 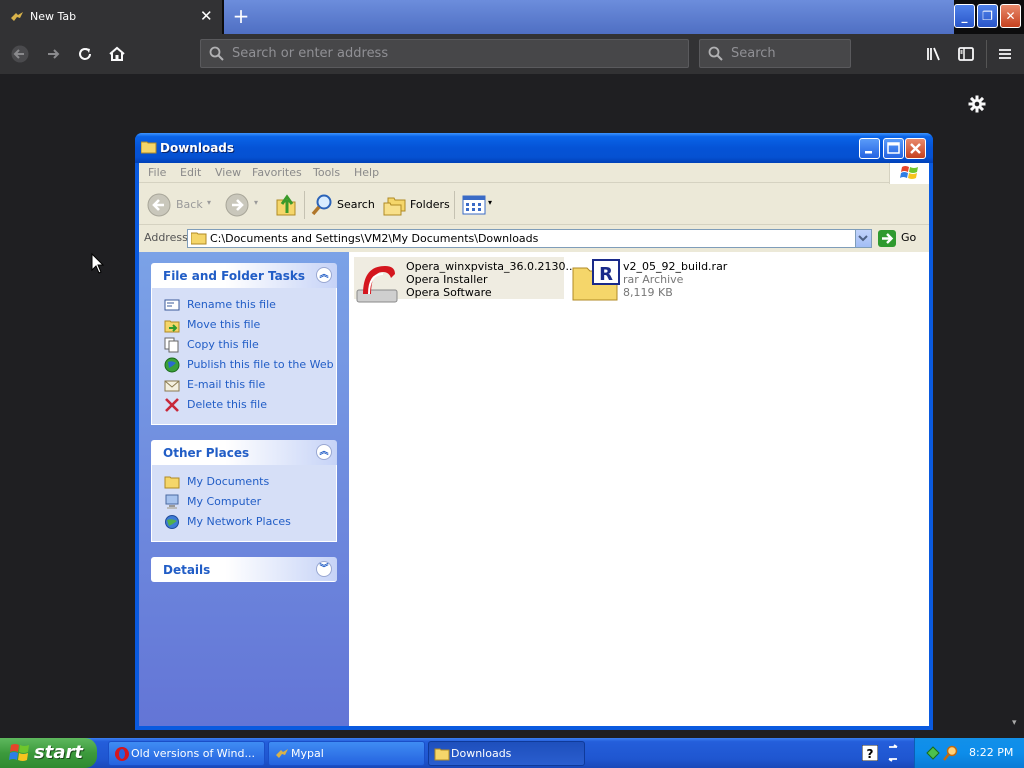 What do you see at coordinates (377, 284) in the screenshot?
I see `opera-installer-icon` at bounding box center [377, 284].